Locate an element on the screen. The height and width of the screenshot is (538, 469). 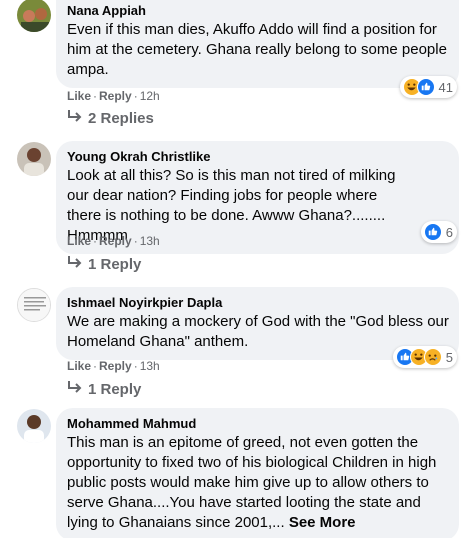
timestamp: 12h is located at coordinates (150, 96).